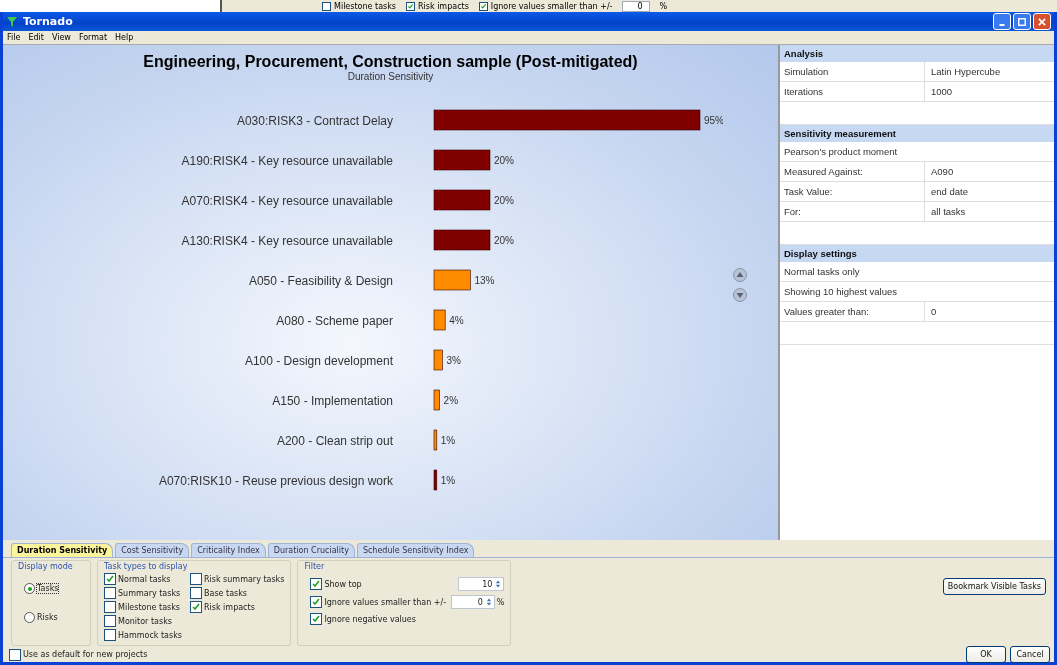 This screenshot has width=1057, height=665. I want to click on property-label: Values greater than:, so click(852, 311).